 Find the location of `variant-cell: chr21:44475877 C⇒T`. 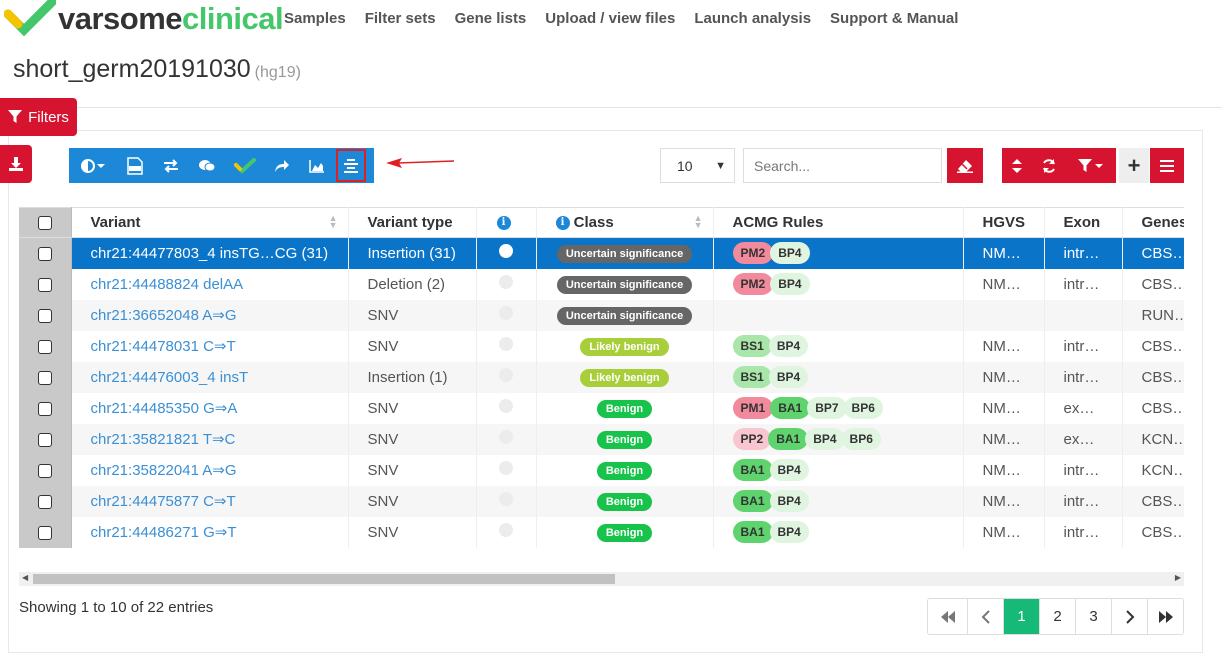

variant-cell: chr21:44475877 C⇒T is located at coordinates (210, 501).